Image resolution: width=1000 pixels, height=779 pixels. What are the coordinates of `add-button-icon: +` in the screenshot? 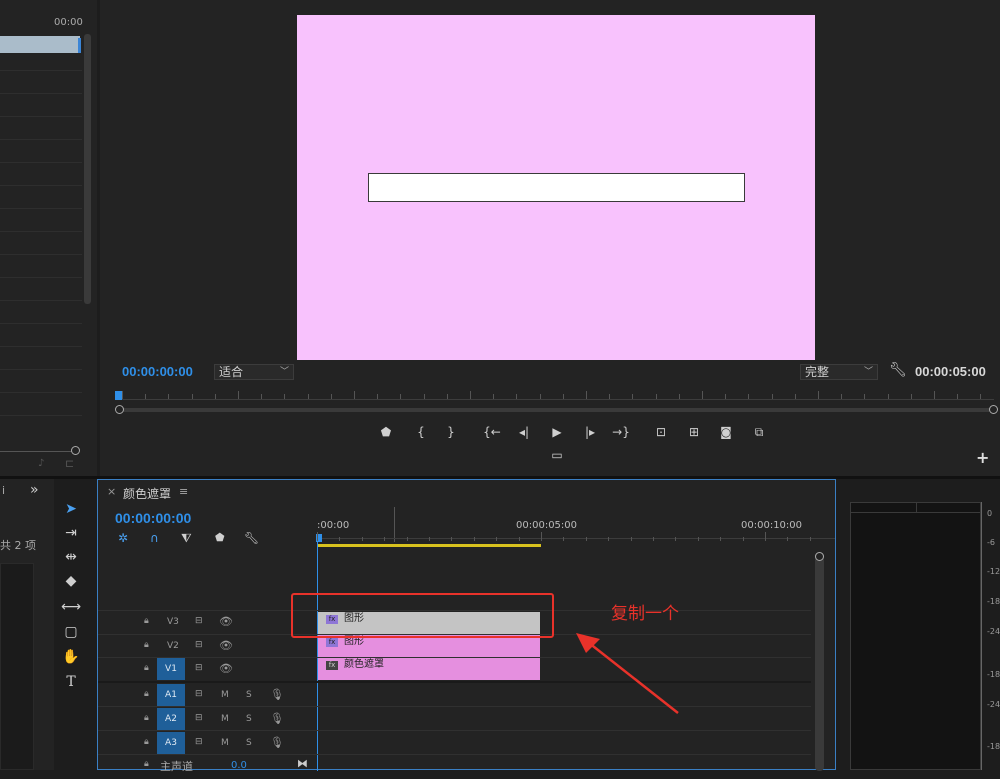 It's located at (982, 457).